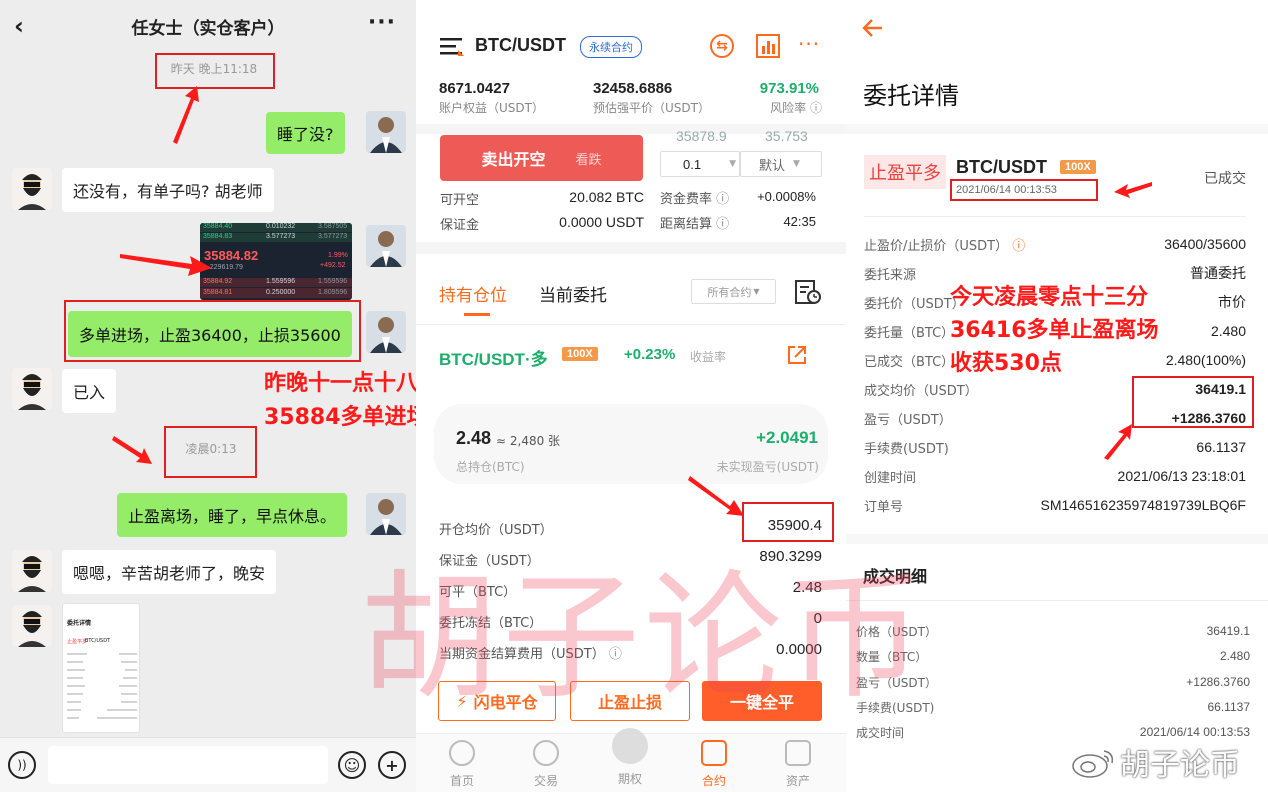 This screenshot has height=792, width=1268. What do you see at coordinates (392, 765) in the screenshot?
I see `plus-icon: +` at bounding box center [392, 765].